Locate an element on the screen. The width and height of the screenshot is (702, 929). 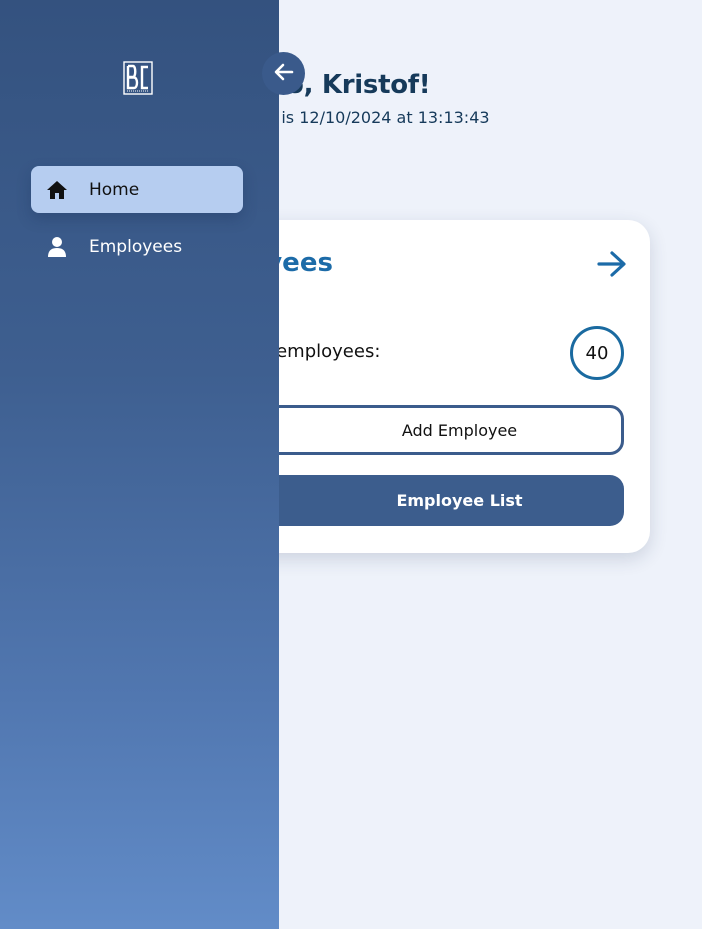
sidebar-item-label: Employees is located at coordinates (136, 246).